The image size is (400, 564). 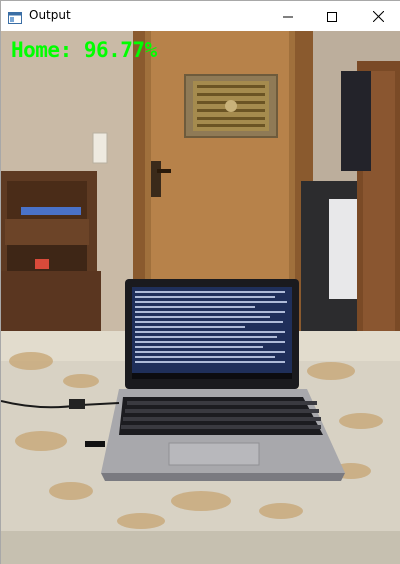 I want to click on maximize-icon, so click(x=332, y=16).